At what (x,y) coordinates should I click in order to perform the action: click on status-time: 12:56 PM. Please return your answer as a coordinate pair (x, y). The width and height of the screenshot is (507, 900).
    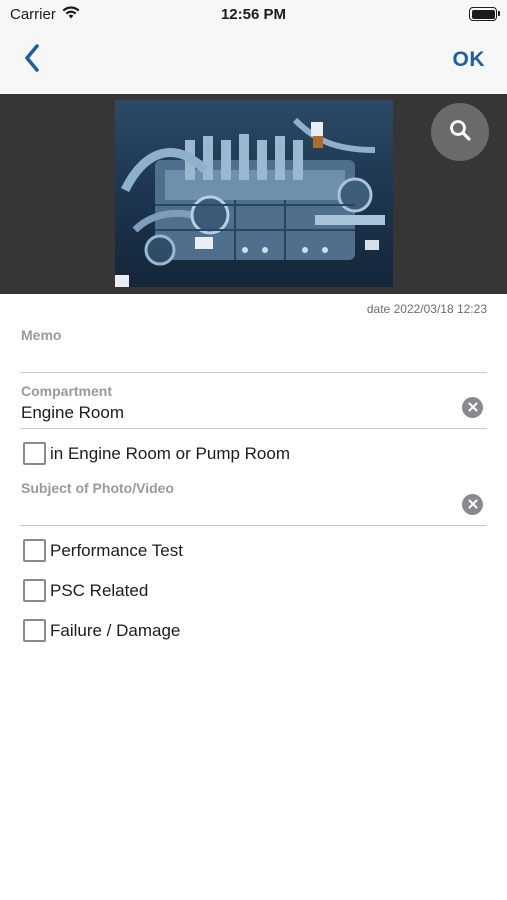
    Looking at the image, I should click on (253, 14).